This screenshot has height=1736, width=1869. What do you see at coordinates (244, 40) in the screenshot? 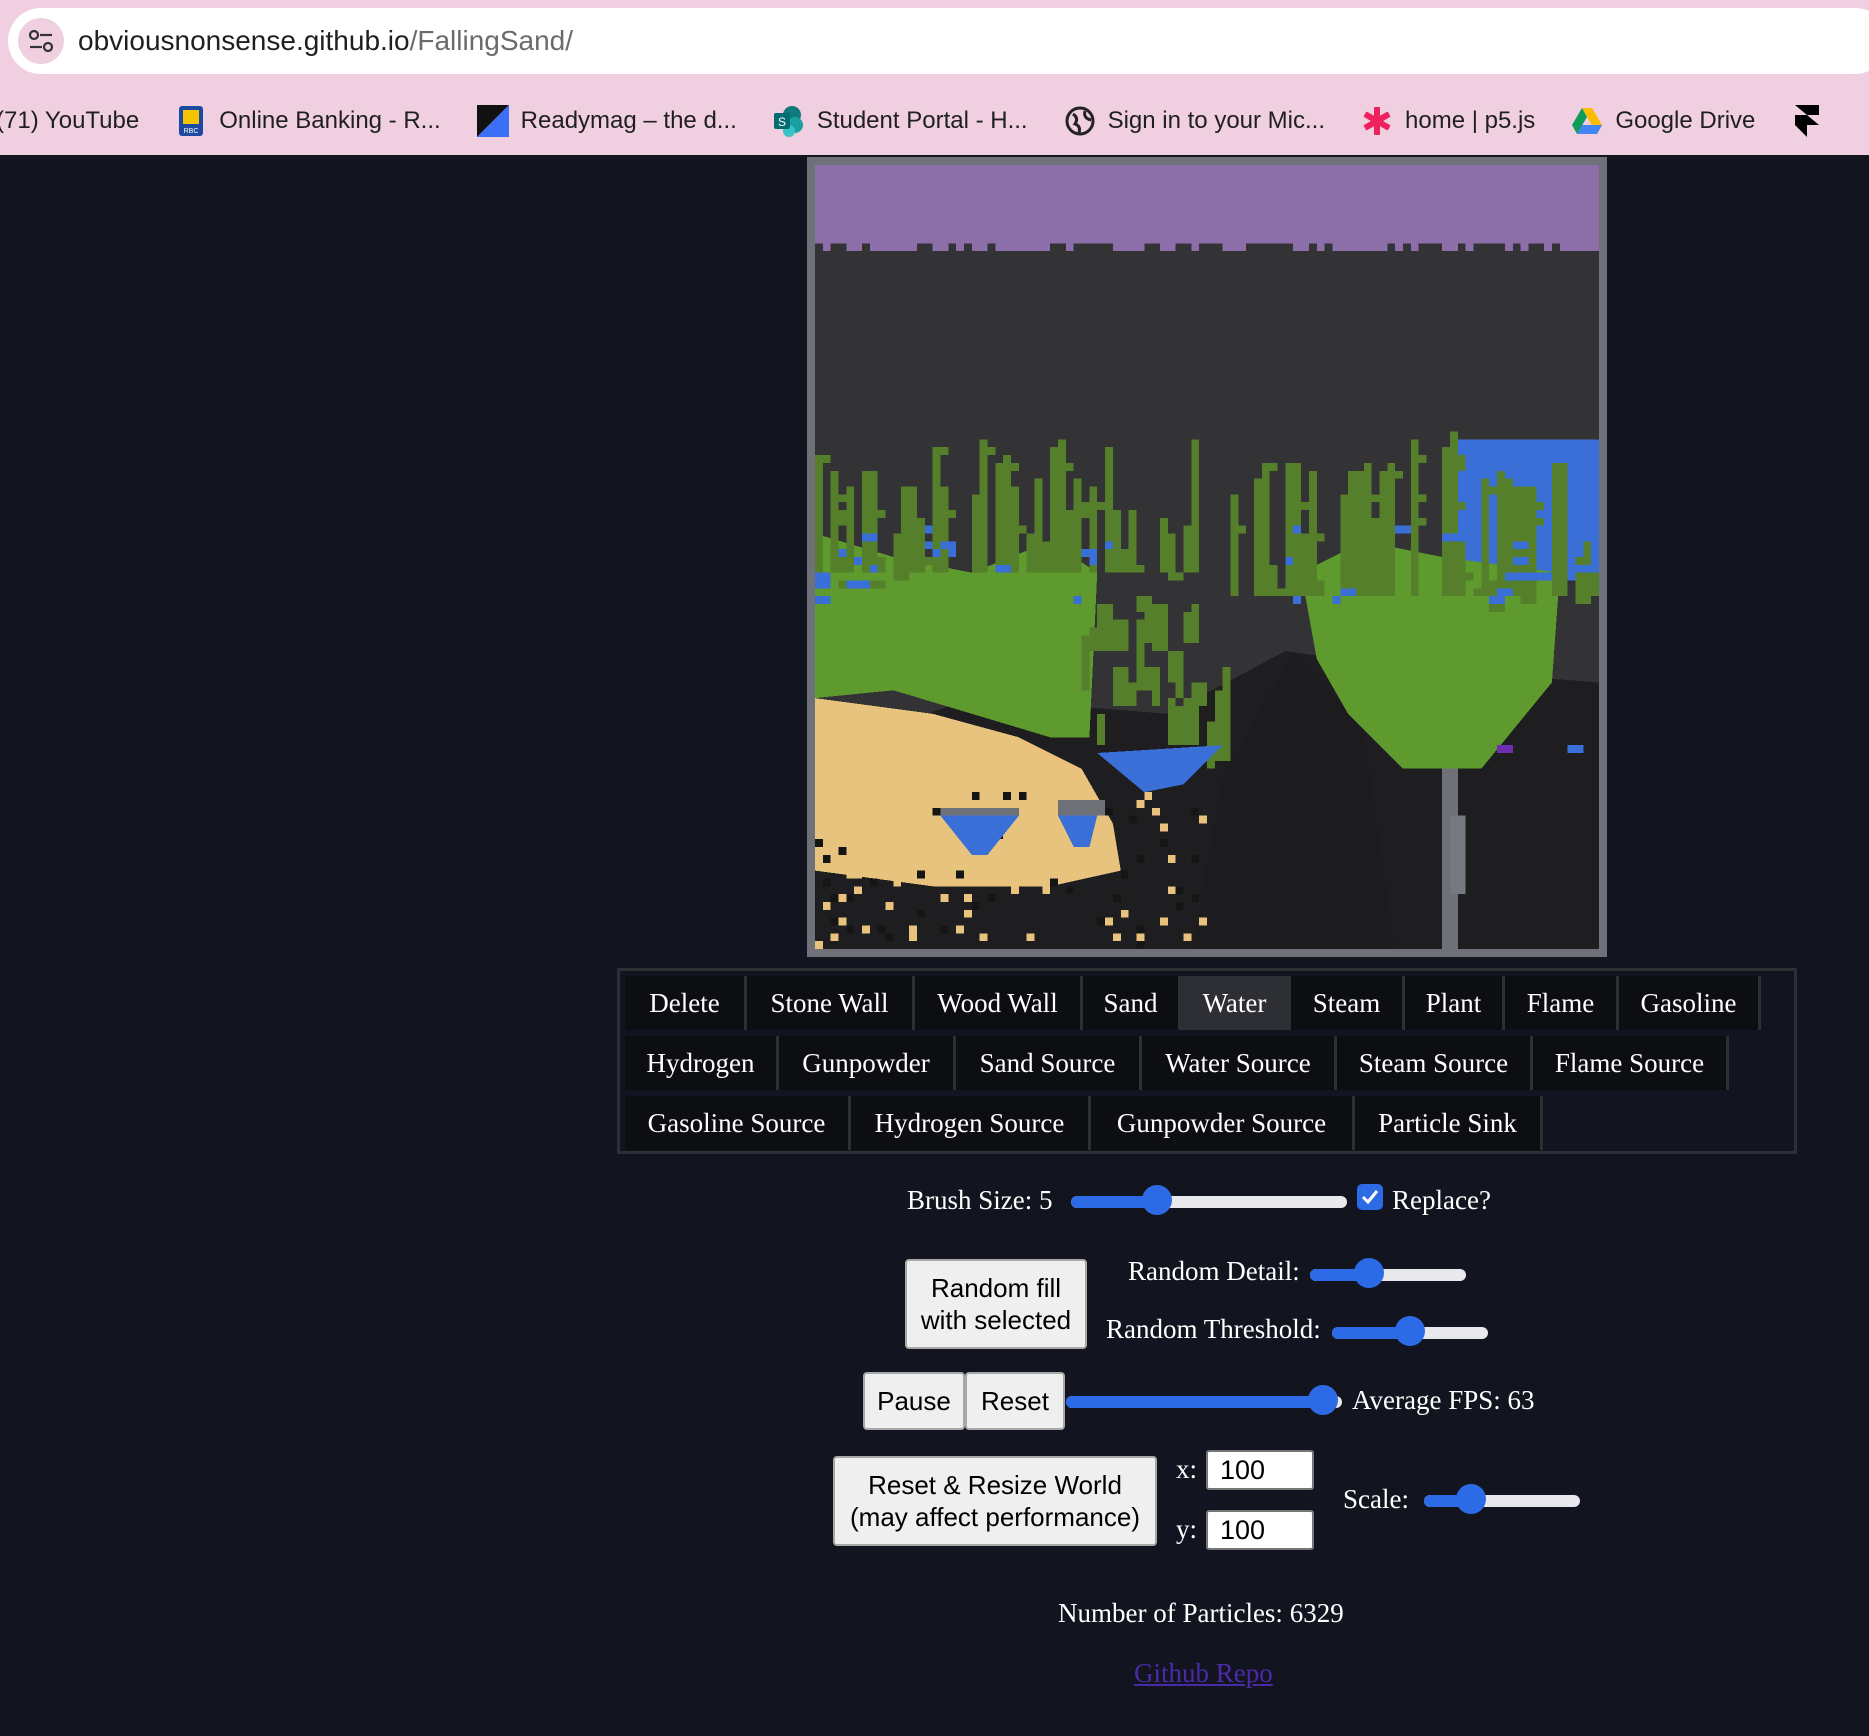
I see `url-host: obviousnonsense.github.io` at bounding box center [244, 40].